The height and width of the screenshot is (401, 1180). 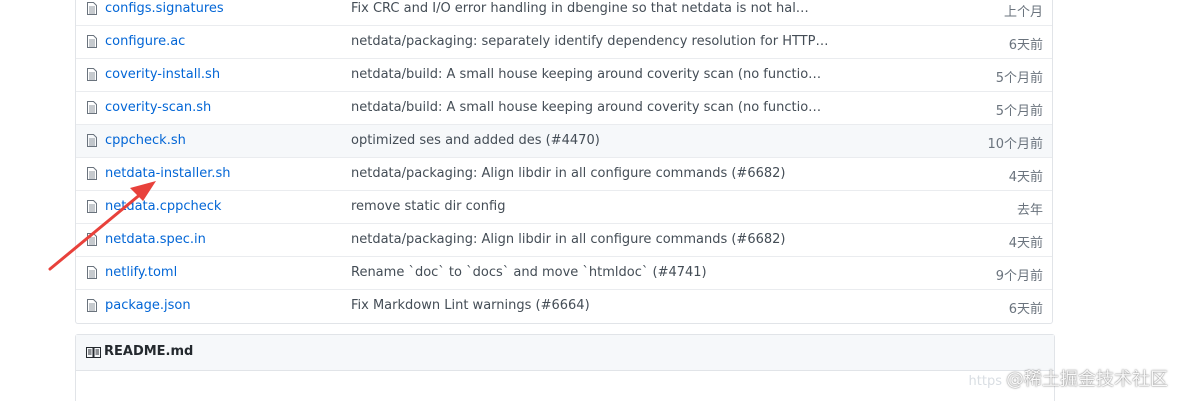 I want to click on file-name-link: configure.ac, so click(x=145, y=41).